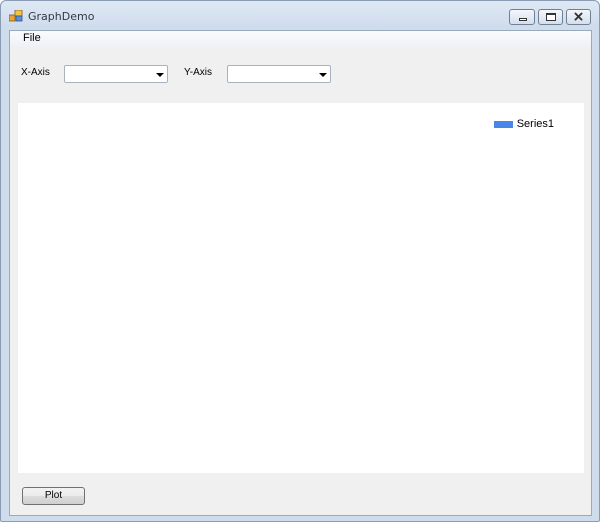  Describe the element at coordinates (53, 496) in the screenshot. I see `plot-button: Plot` at that location.